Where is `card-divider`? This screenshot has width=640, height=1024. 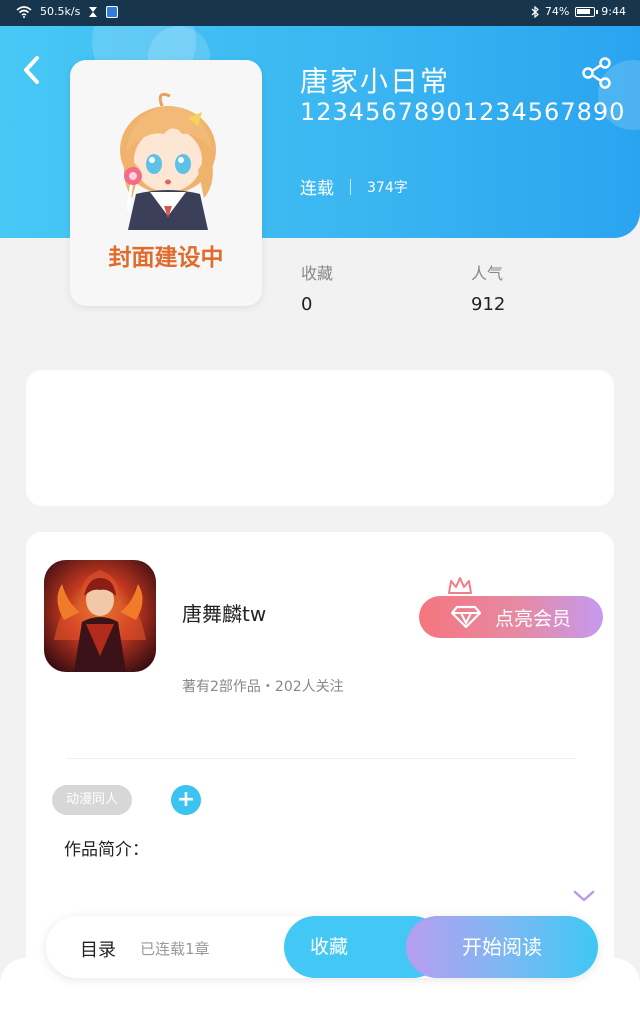 card-divider is located at coordinates (321, 758).